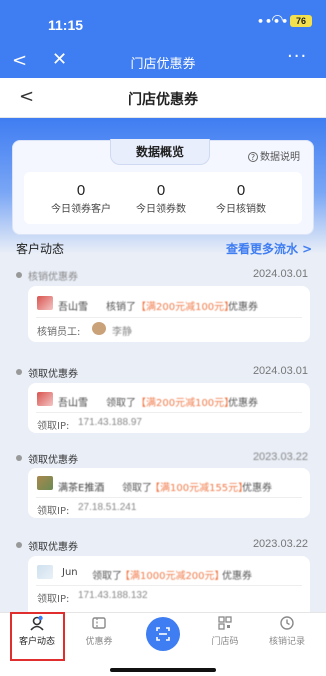  What do you see at coordinates (301, 21) in the screenshot?
I see `battery-icon: 76` at bounding box center [301, 21].